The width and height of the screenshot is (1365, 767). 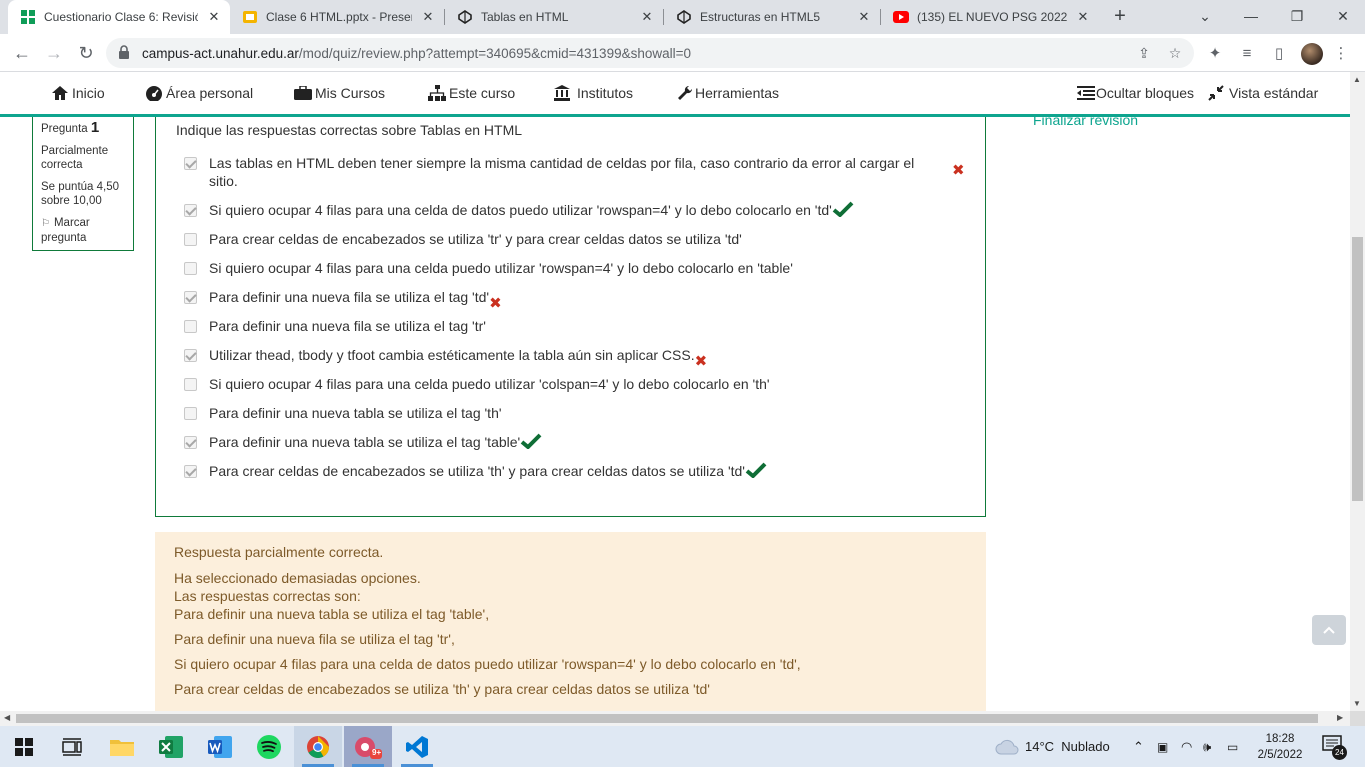 I want to click on word-button, so click(x=220, y=746).